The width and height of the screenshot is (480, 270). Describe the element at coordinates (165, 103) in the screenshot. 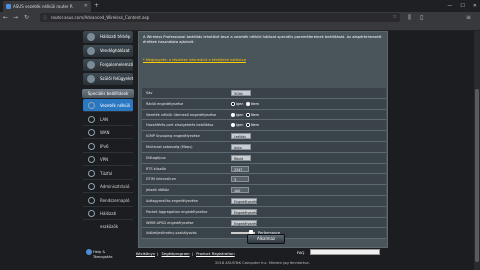

I see `setting-label: Rádió engedélyezése` at that location.